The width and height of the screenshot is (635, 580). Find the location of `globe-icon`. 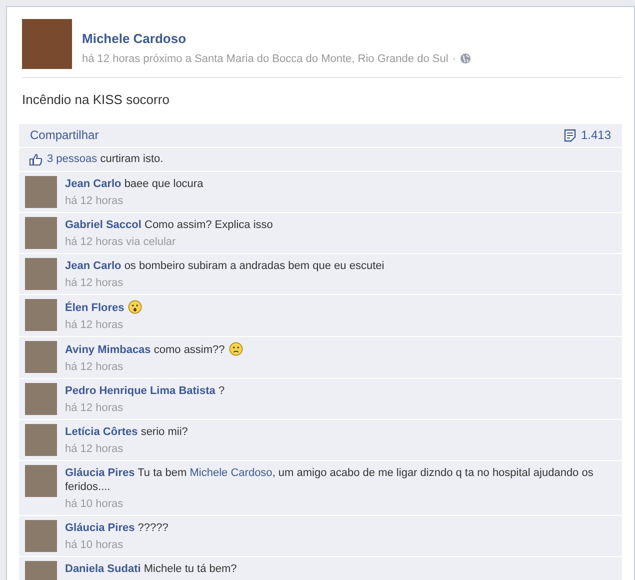

globe-icon is located at coordinates (465, 58).